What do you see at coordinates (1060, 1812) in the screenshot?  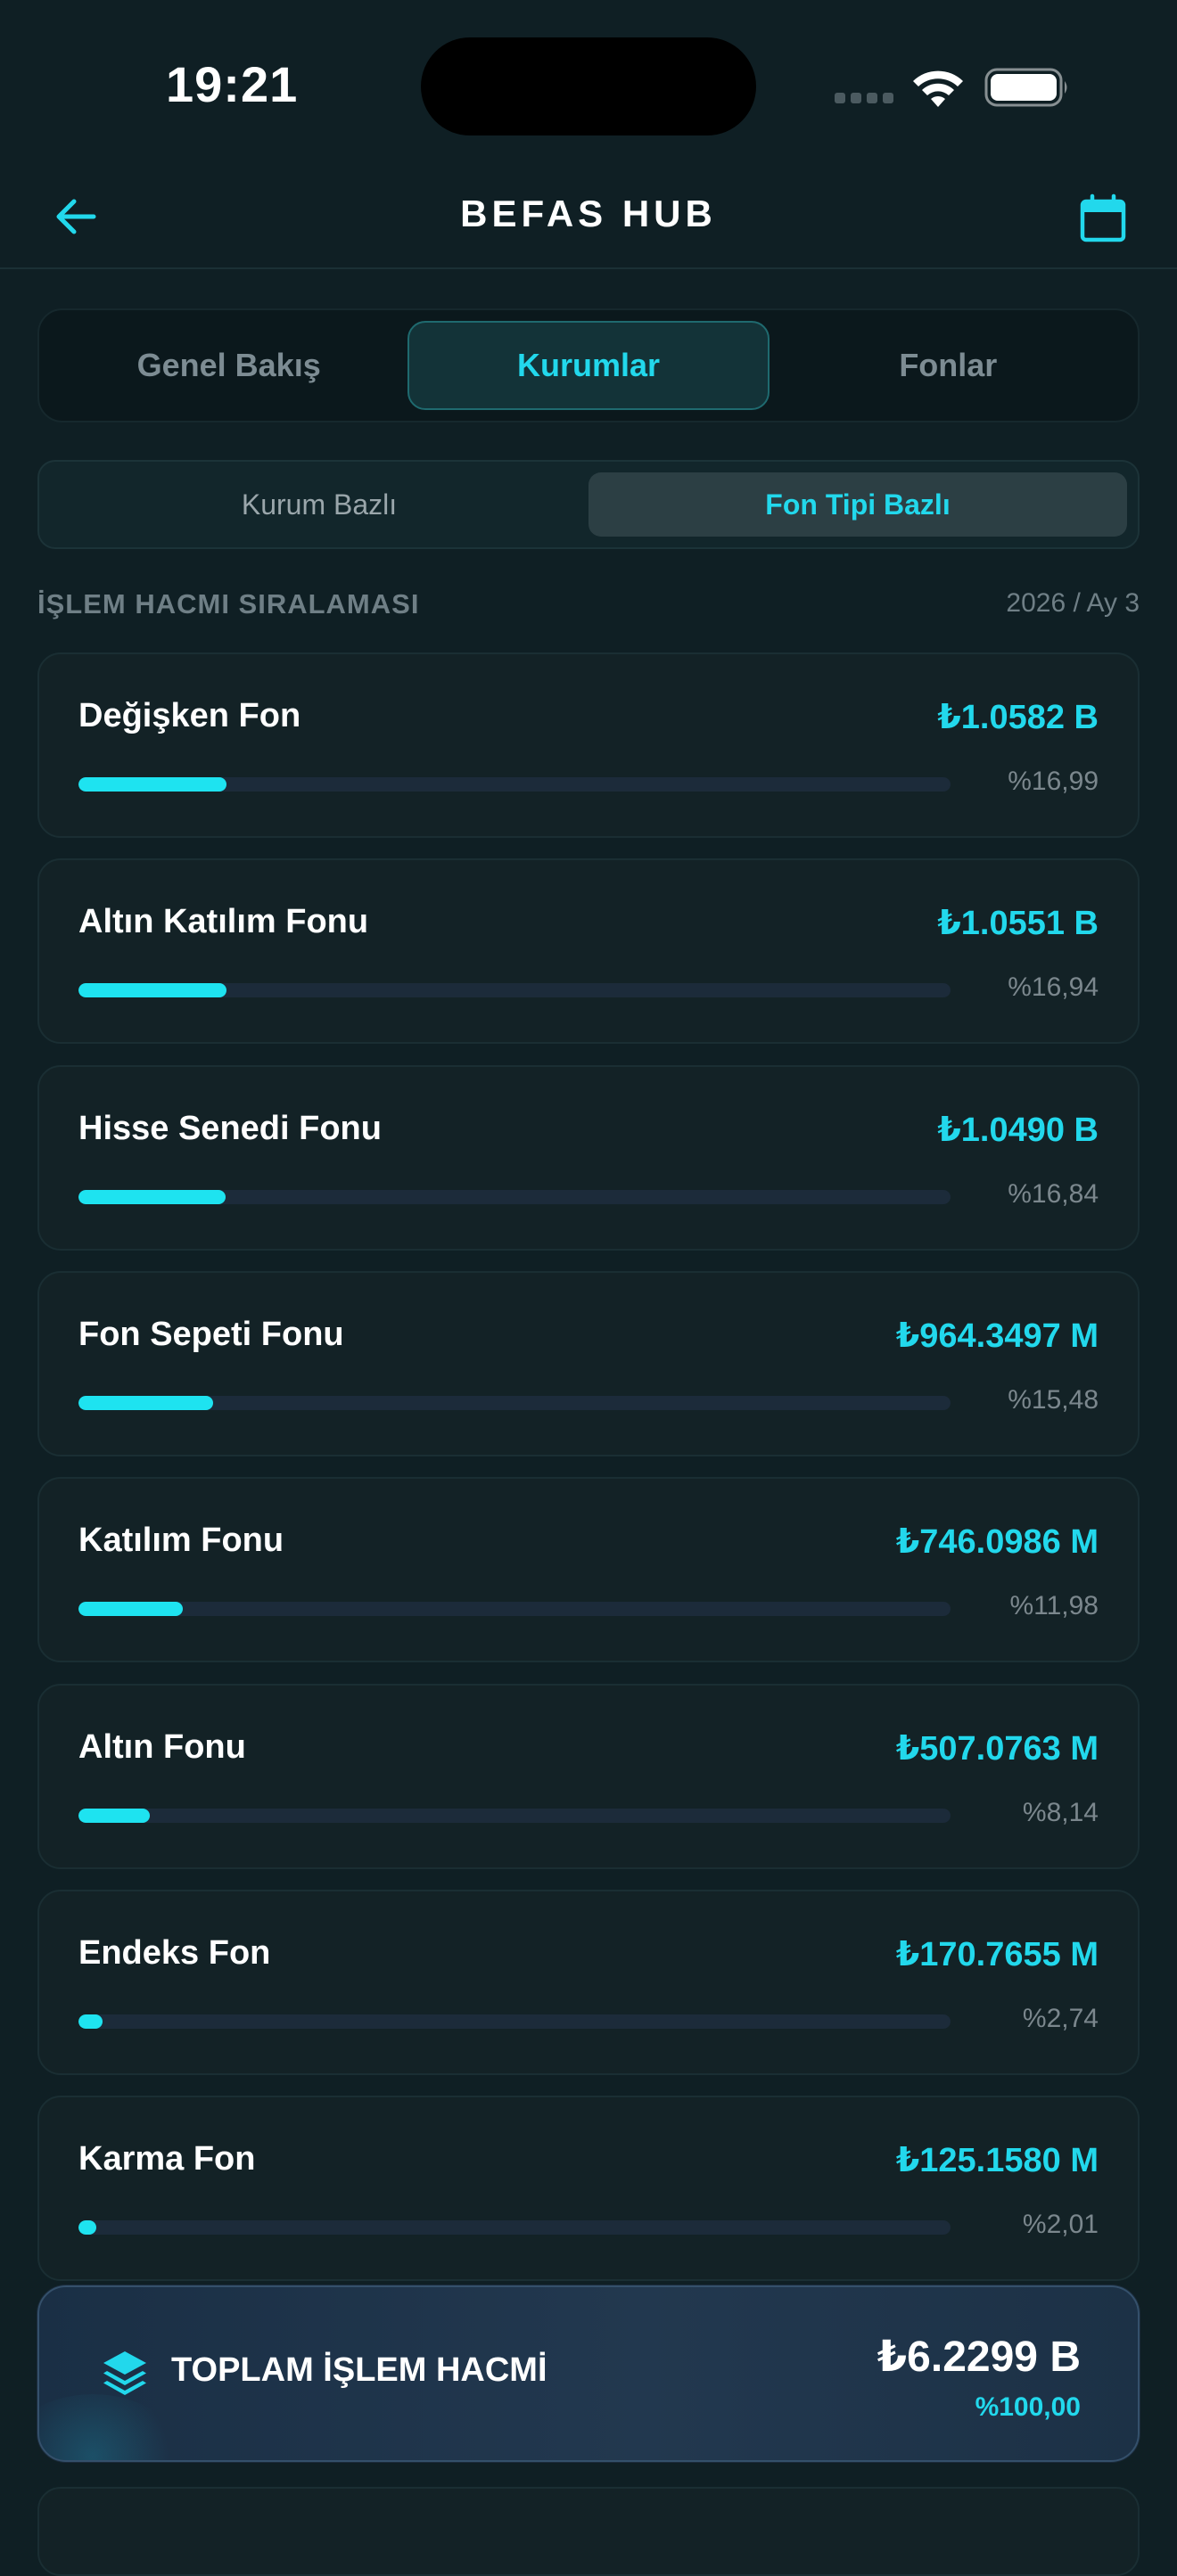 I see `fund-type-share: %8,14` at bounding box center [1060, 1812].